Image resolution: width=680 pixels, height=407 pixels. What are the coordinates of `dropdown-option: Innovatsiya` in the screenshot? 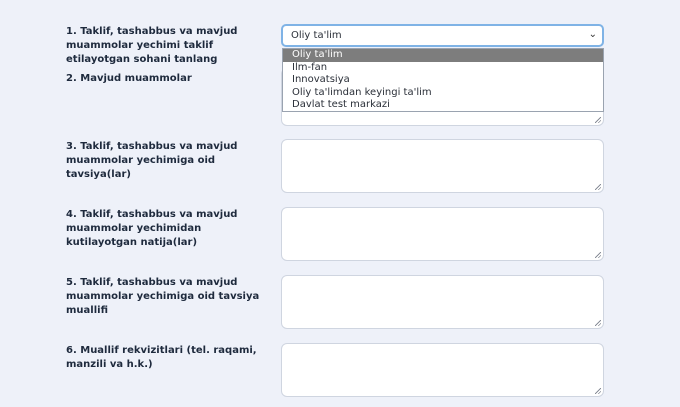 It's located at (443, 80).